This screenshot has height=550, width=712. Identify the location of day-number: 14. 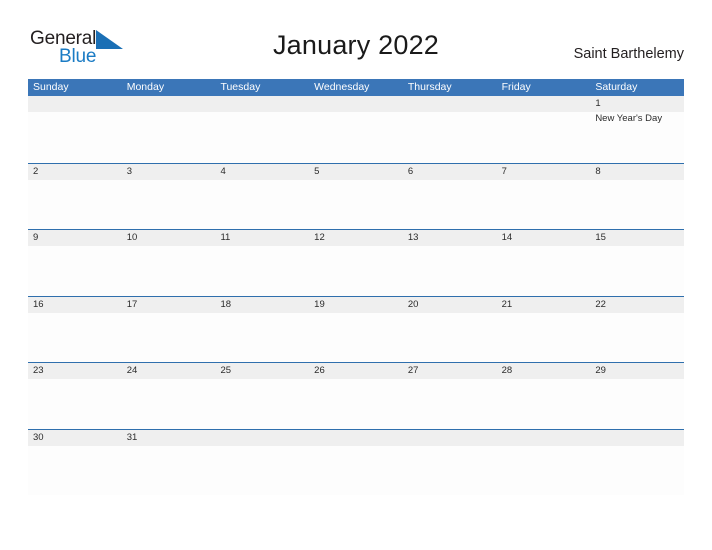
(544, 238).